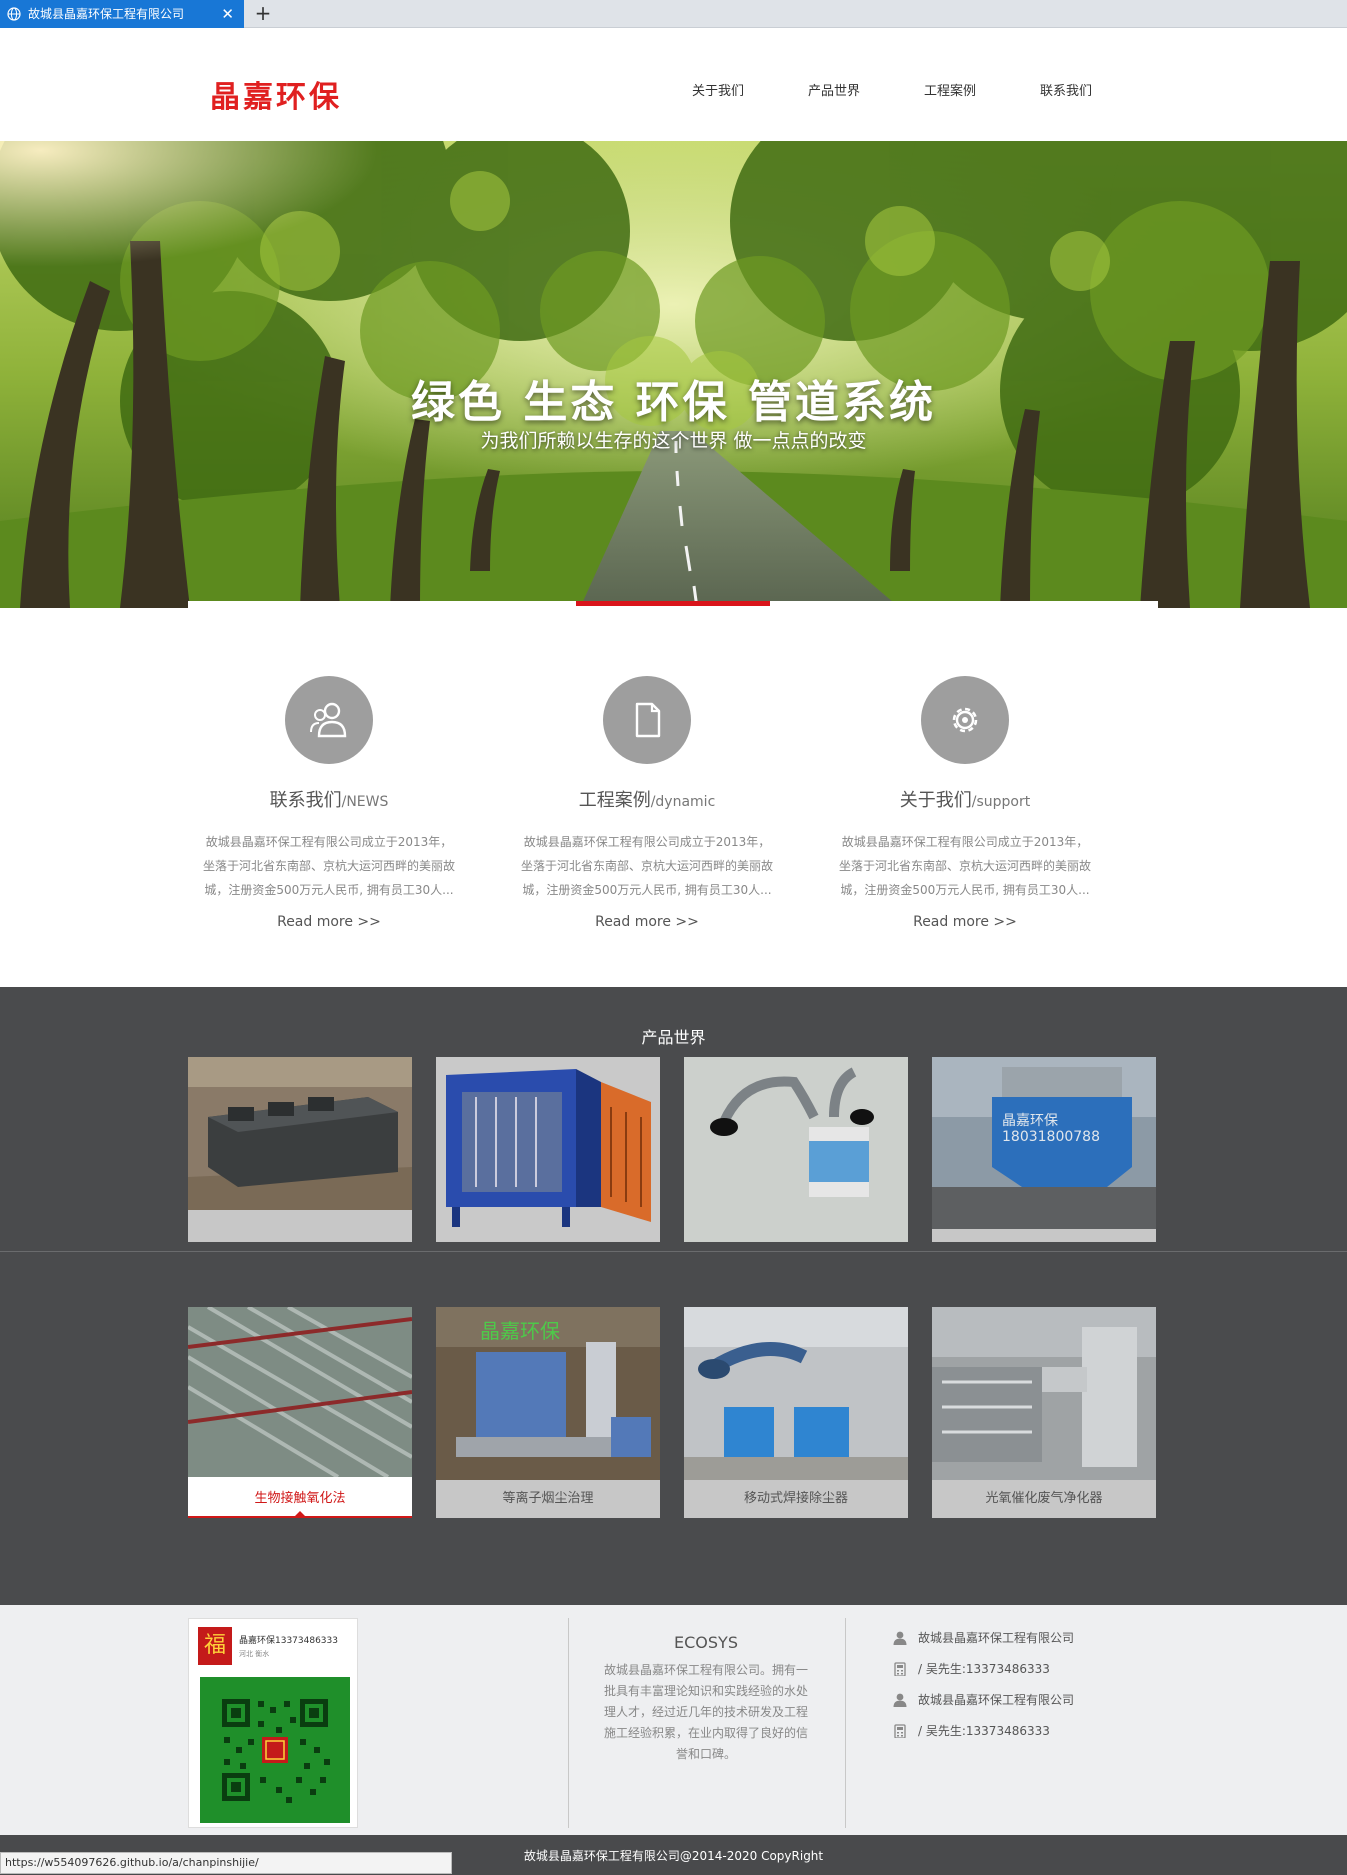 The image size is (1347, 1875). Describe the element at coordinates (329, 800) in the screenshot. I see `feature-title: 联系我们/NEWS` at that location.